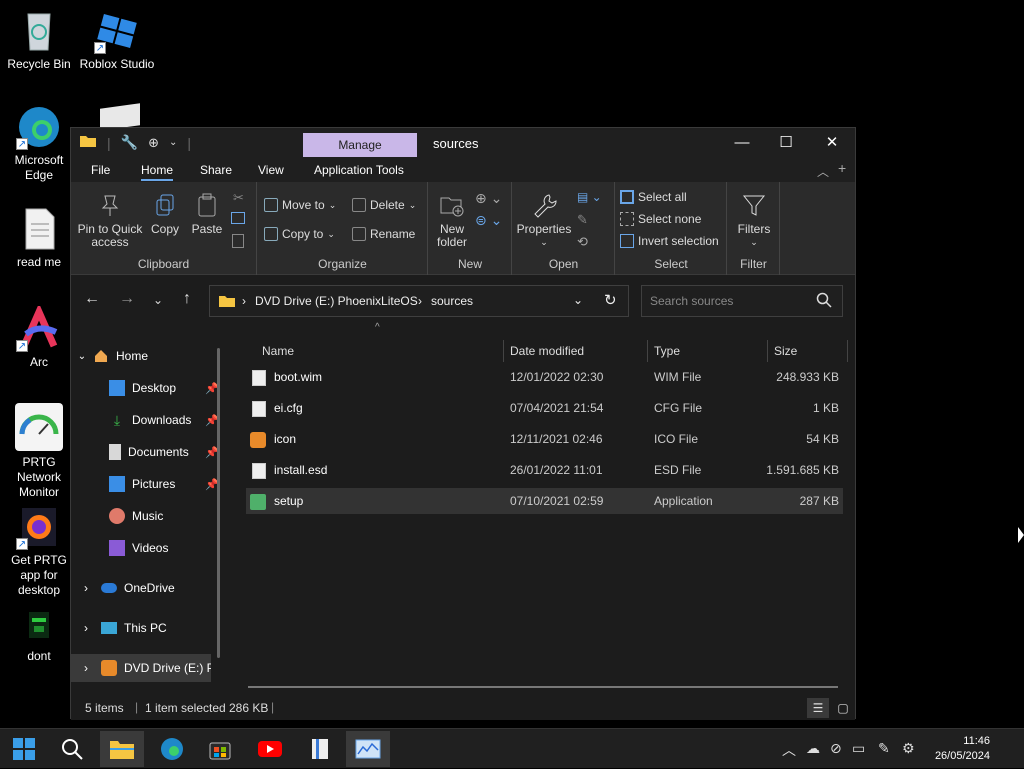  Describe the element at coordinates (627, 219) in the screenshot. I see `select-none-icon` at that location.